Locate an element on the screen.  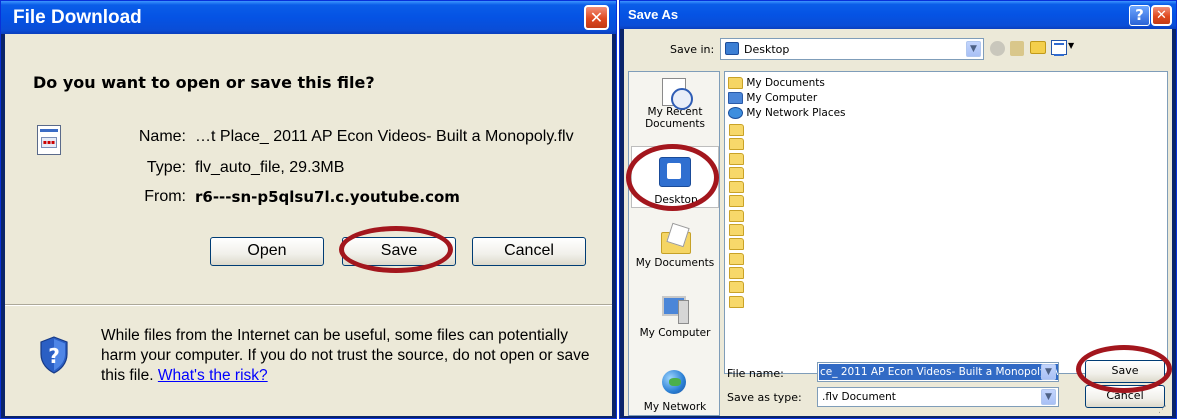
list-item: My Computer is located at coordinates (772, 99).